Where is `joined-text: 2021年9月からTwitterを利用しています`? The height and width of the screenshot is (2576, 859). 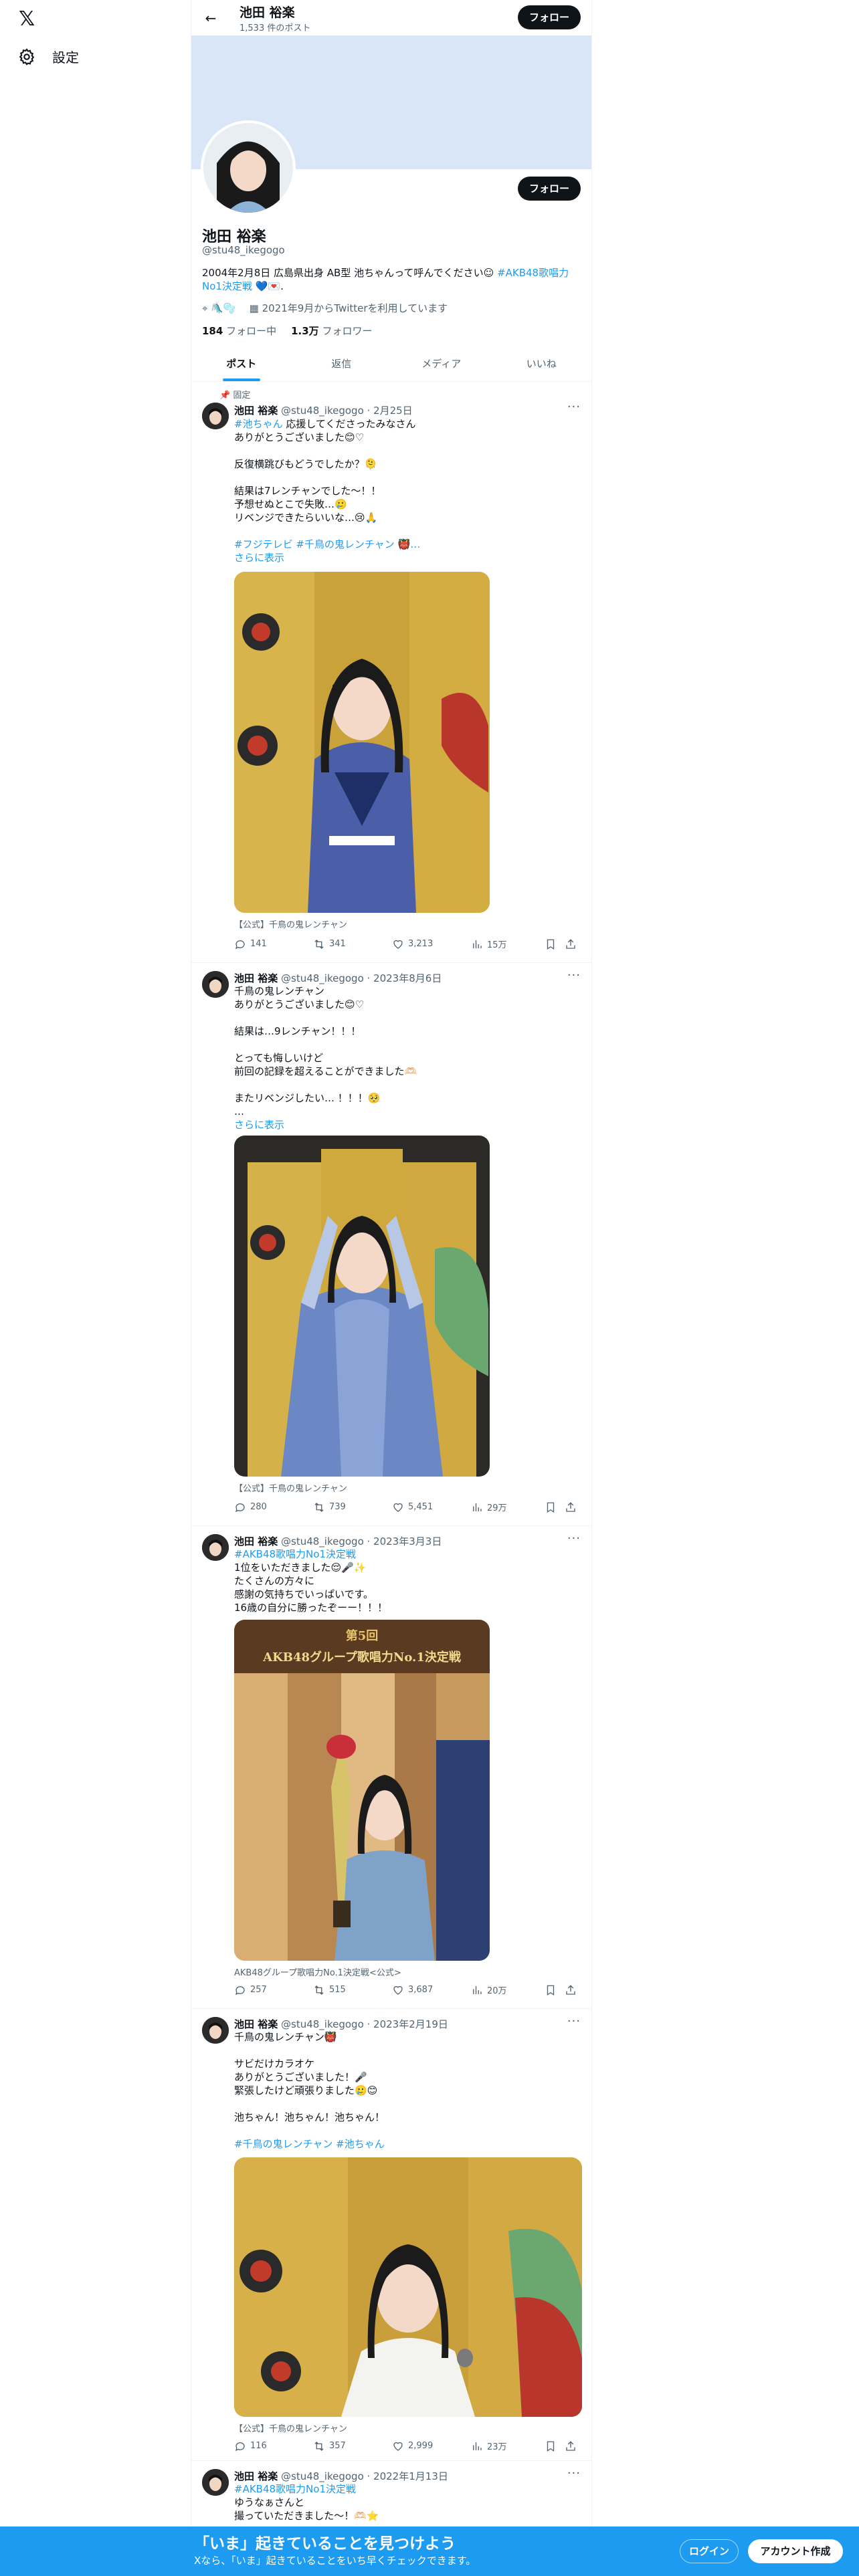
joined-text: 2021年9月からTwitterを利用しています is located at coordinates (355, 308).